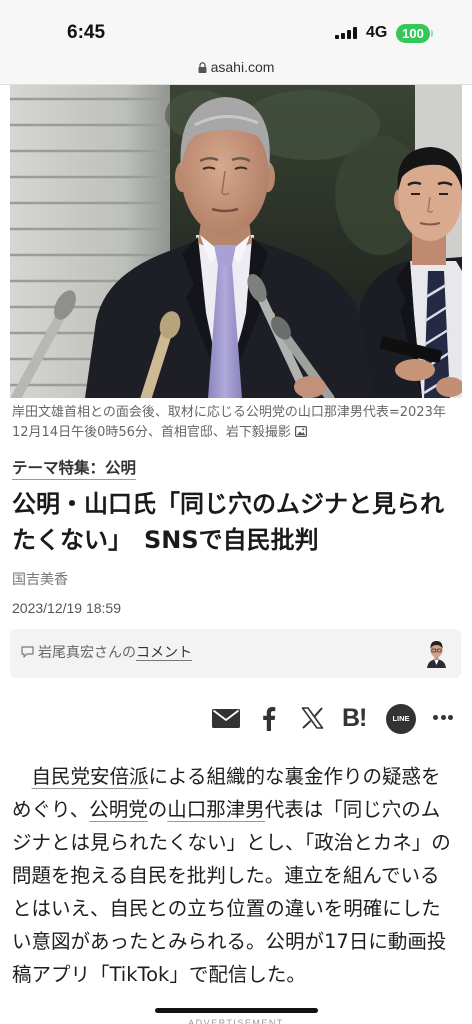 Image resolution: width=472 pixels, height=1024 pixels. Describe the element at coordinates (432, 33) in the screenshot. I see `battery-nub` at that location.